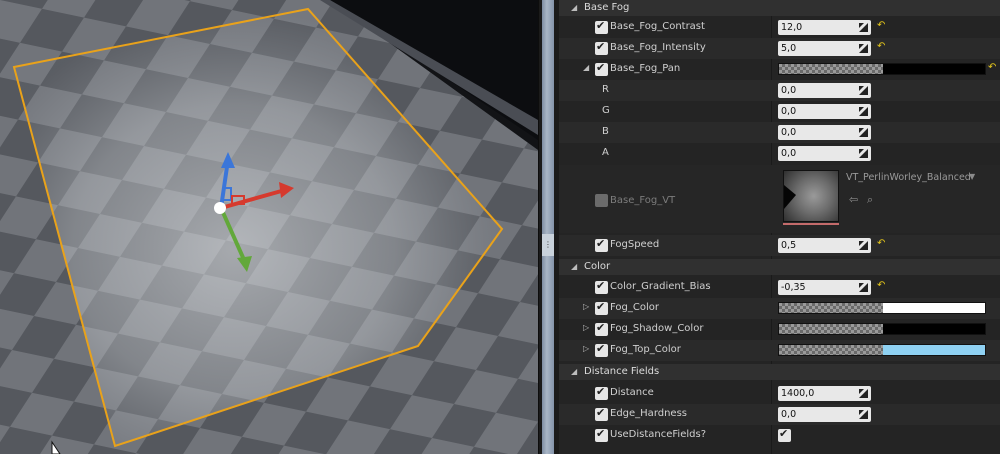 This screenshot has width=1000, height=454. I want to click on property-pan-r: R 0,0, so click(779, 90).